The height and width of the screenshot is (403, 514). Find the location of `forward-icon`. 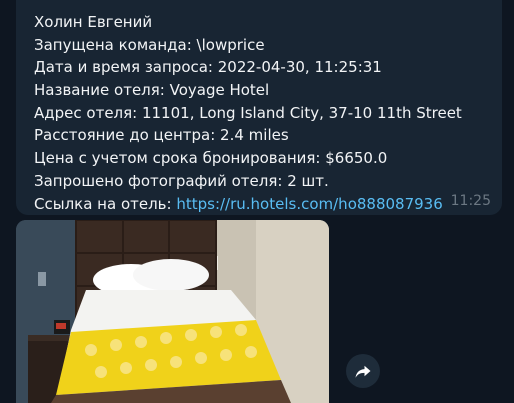

forward-icon is located at coordinates (363, 371).